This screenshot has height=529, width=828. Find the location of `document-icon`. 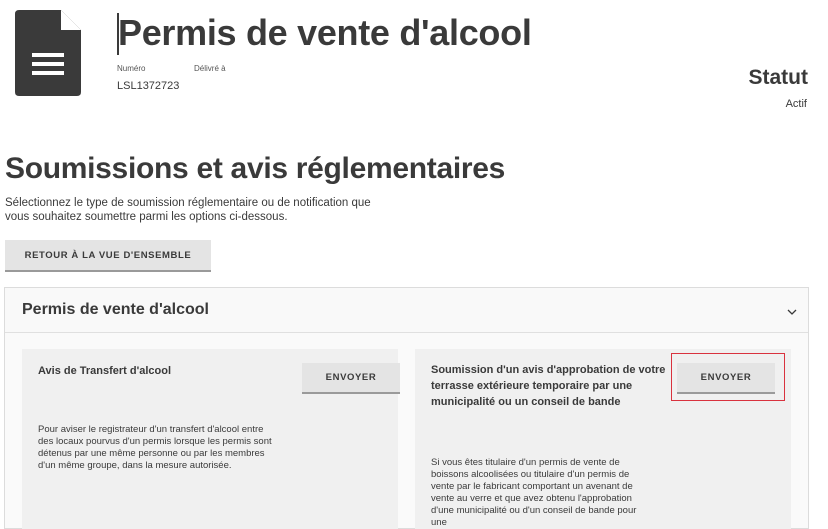

document-icon is located at coordinates (48, 53).